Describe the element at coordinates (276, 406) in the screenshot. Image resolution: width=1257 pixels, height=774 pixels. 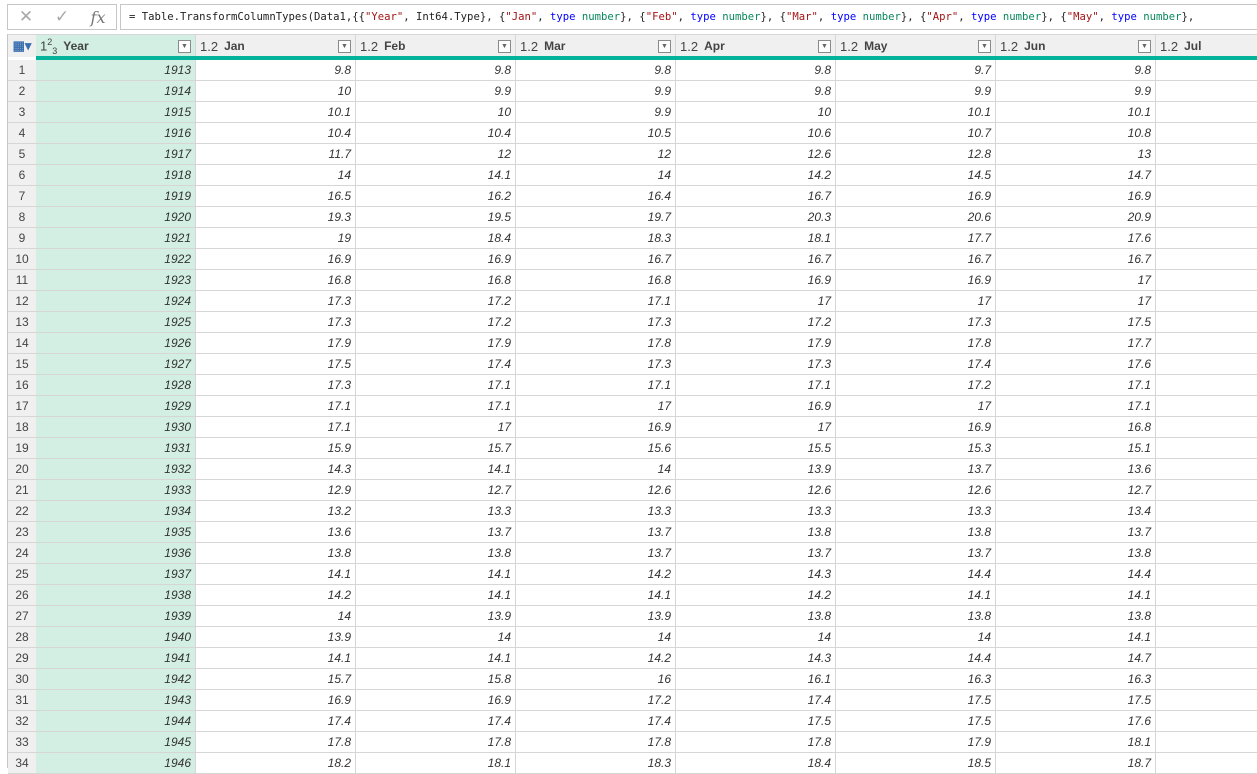
I see `cell-jan: 17.1` at that location.